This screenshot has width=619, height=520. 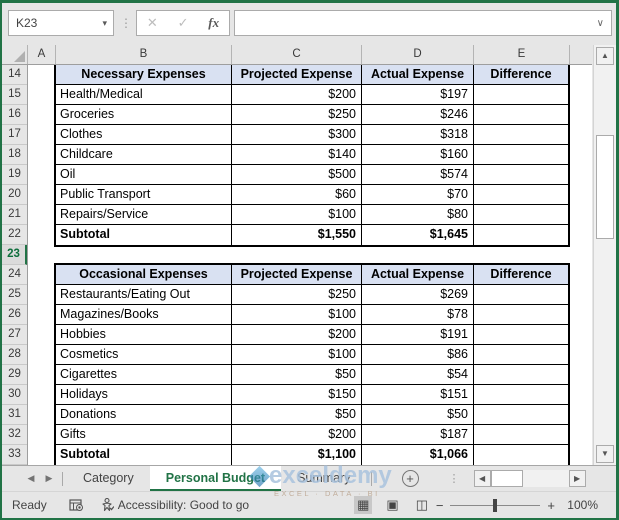 What do you see at coordinates (14, 135) in the screenshot?
I see `row-header-17: 17` at bounding box center [14, 135].